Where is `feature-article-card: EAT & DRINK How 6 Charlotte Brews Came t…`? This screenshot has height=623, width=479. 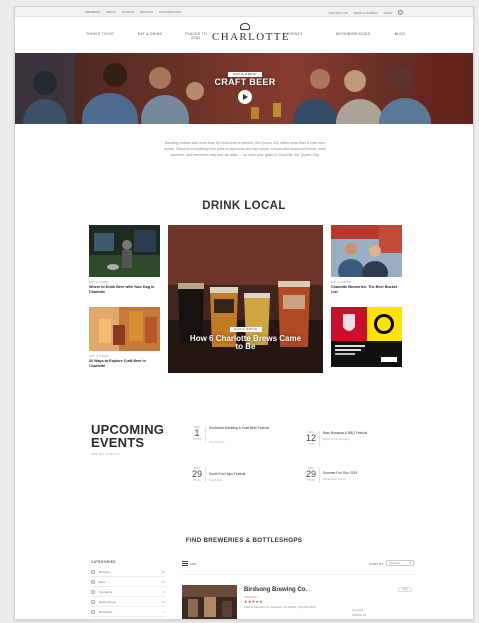
feature-article-card: EAT & DRINK How 6 Charlotte Brews Came t… is located at coordinates (245, 299).